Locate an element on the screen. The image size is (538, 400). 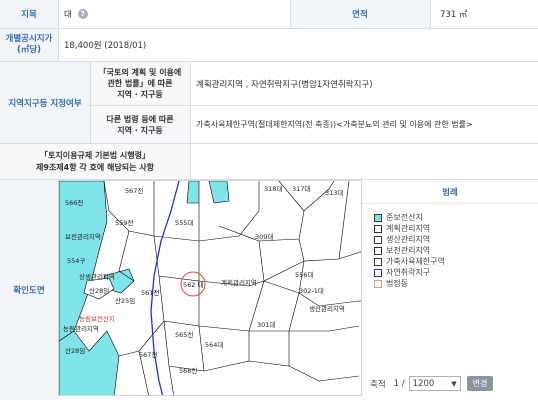
legend-title: 범례 is located at coordinates (450, 192).